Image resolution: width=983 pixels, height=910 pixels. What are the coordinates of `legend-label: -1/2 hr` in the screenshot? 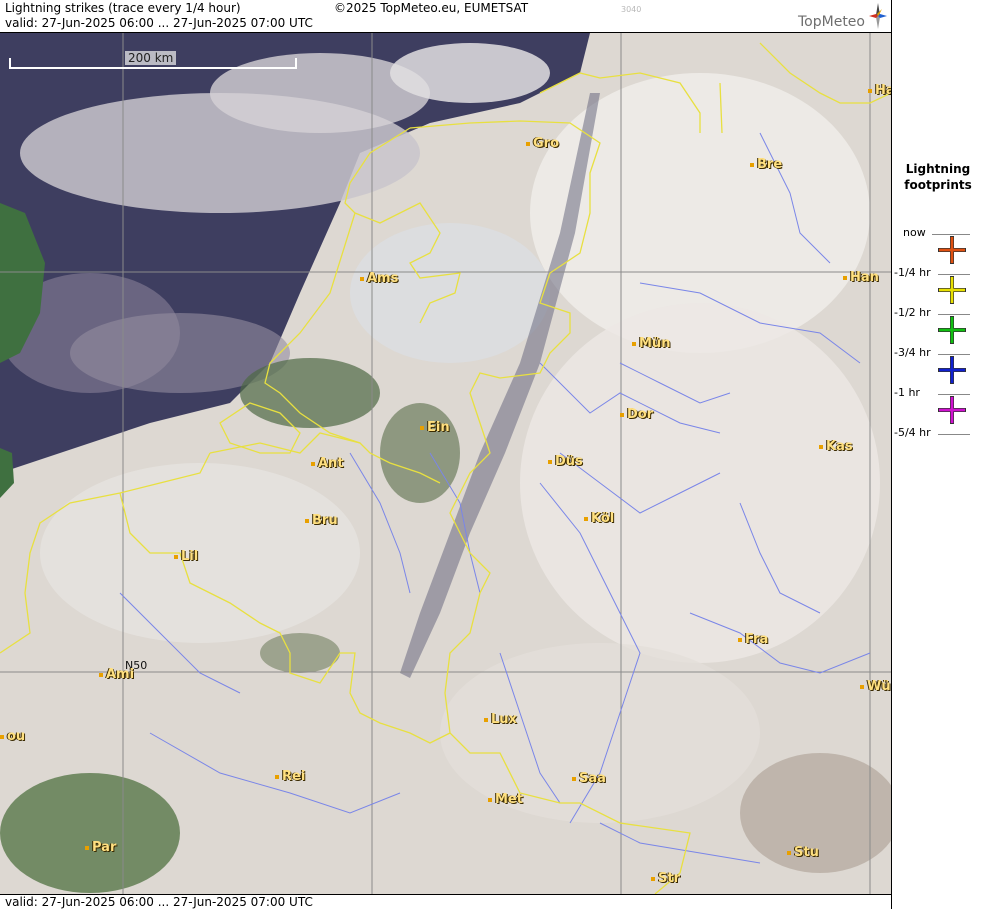 It's located at (912, 312).